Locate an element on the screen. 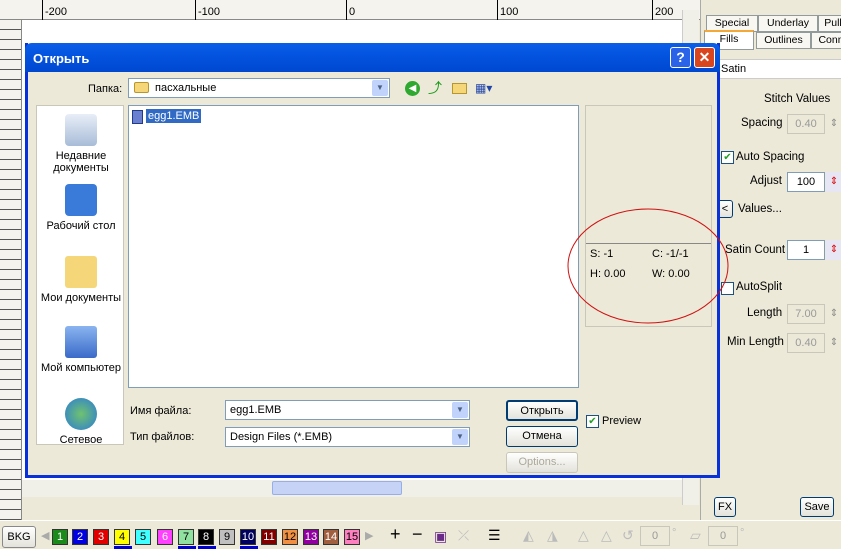  bkg-button: BKG is located at coordinates (19, 537).